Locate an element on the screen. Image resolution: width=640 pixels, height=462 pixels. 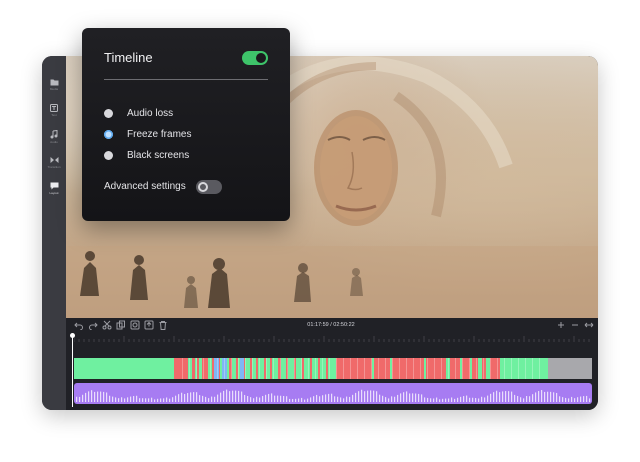
delete-icon is located at coordinates (163, 325).